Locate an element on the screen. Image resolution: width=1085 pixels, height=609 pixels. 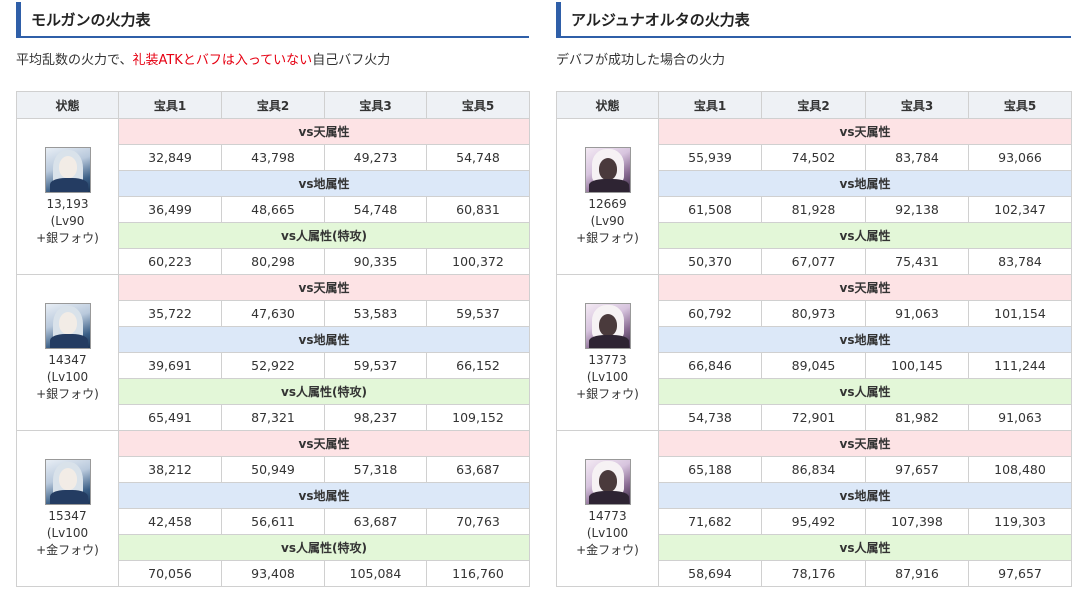
damage-value: 66,846 is located at coordinates (710, 365).